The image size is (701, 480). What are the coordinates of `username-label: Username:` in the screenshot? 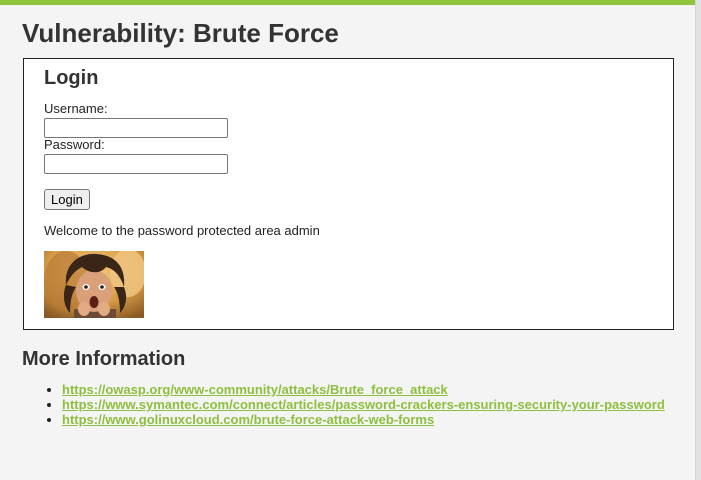 It's located at (76, 108).